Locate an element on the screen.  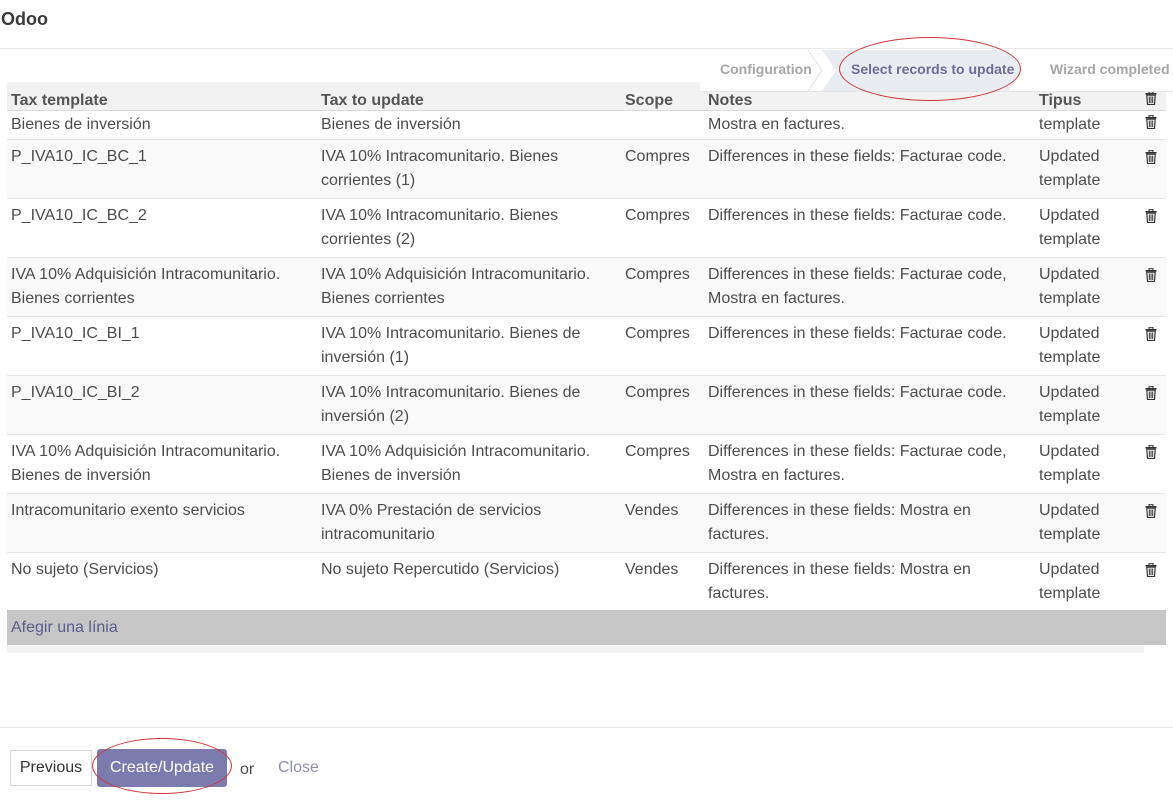
cell-notes: Mostra en factures. is located at coordinates (869, 124).